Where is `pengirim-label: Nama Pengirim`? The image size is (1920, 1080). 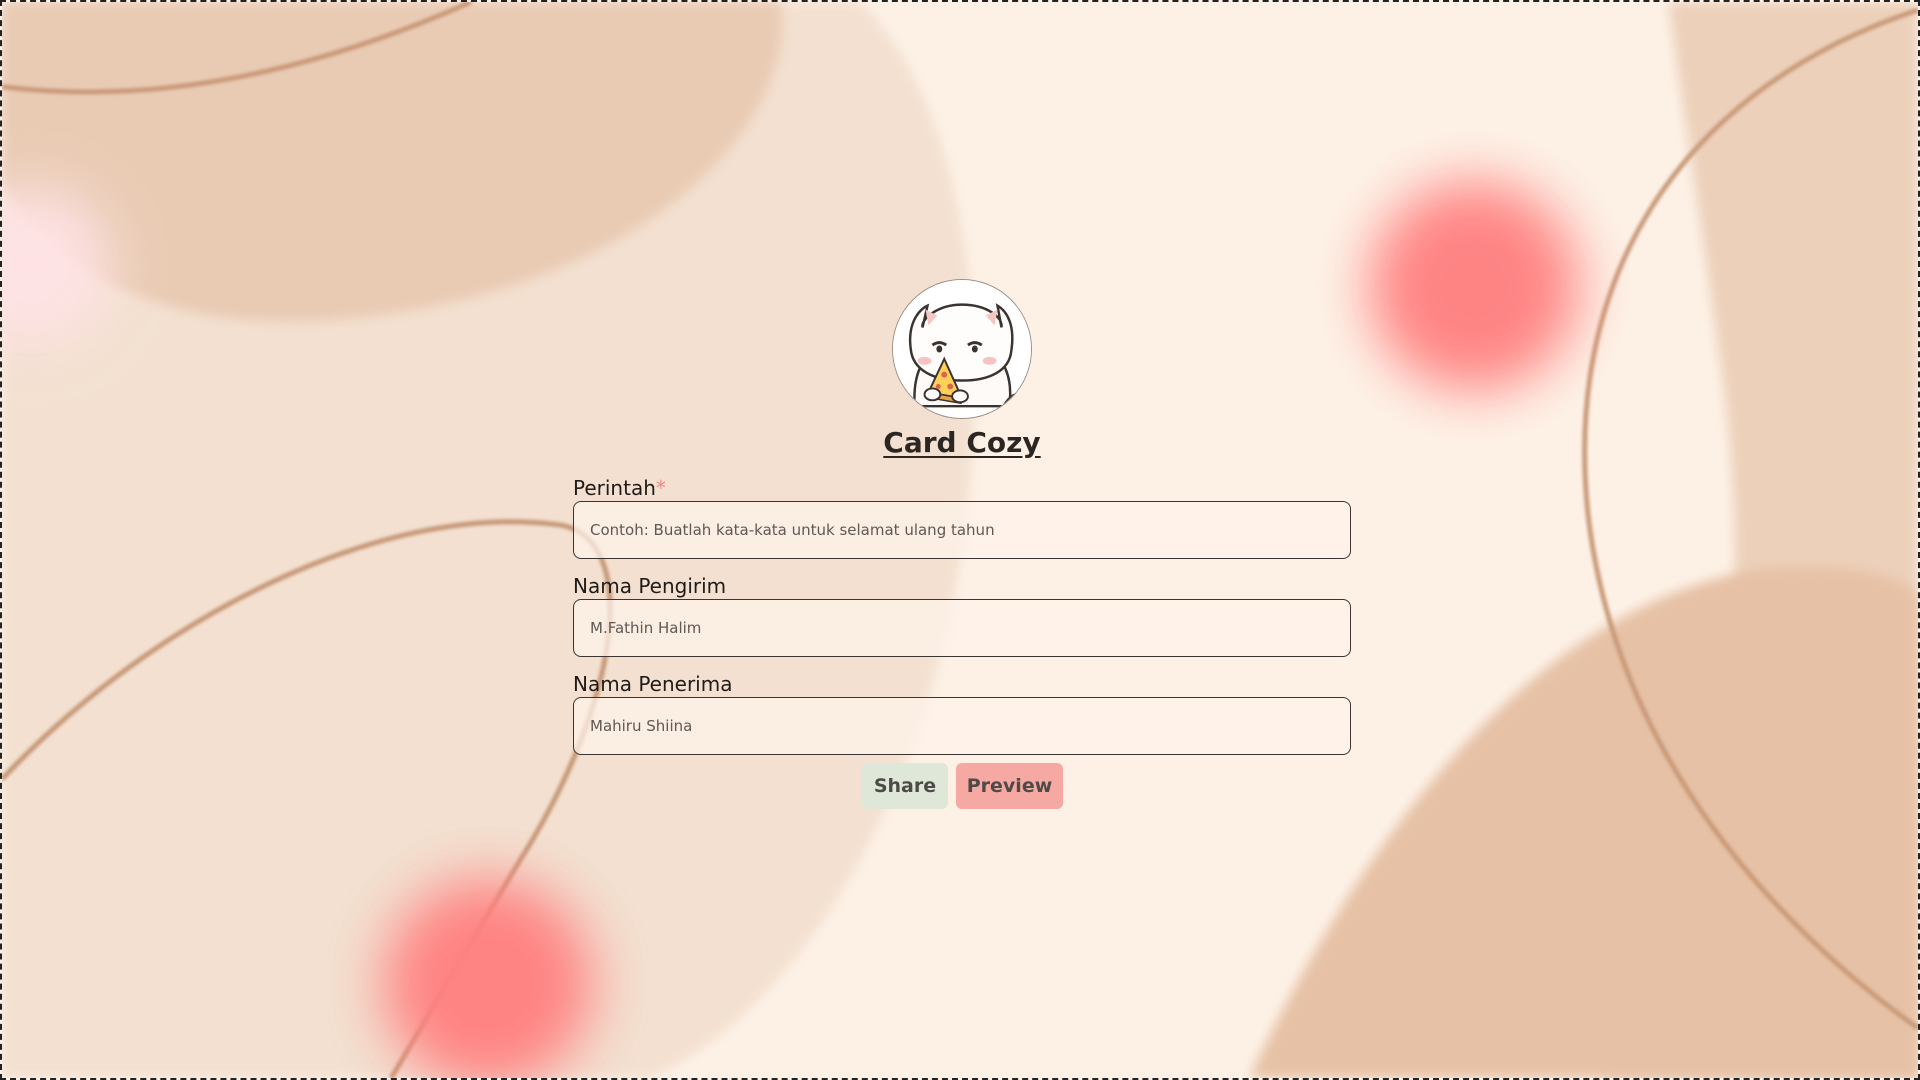 pengirim-label: Nama Pengirim is located at coordinates (650, 586).